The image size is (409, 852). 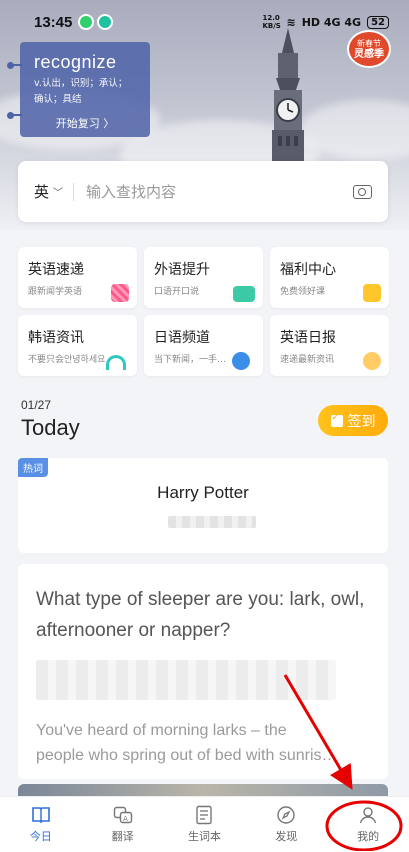 What do you see at coordinates (74, 191) in the screenshot?
I see `divider` at bounding box center [74, 191].